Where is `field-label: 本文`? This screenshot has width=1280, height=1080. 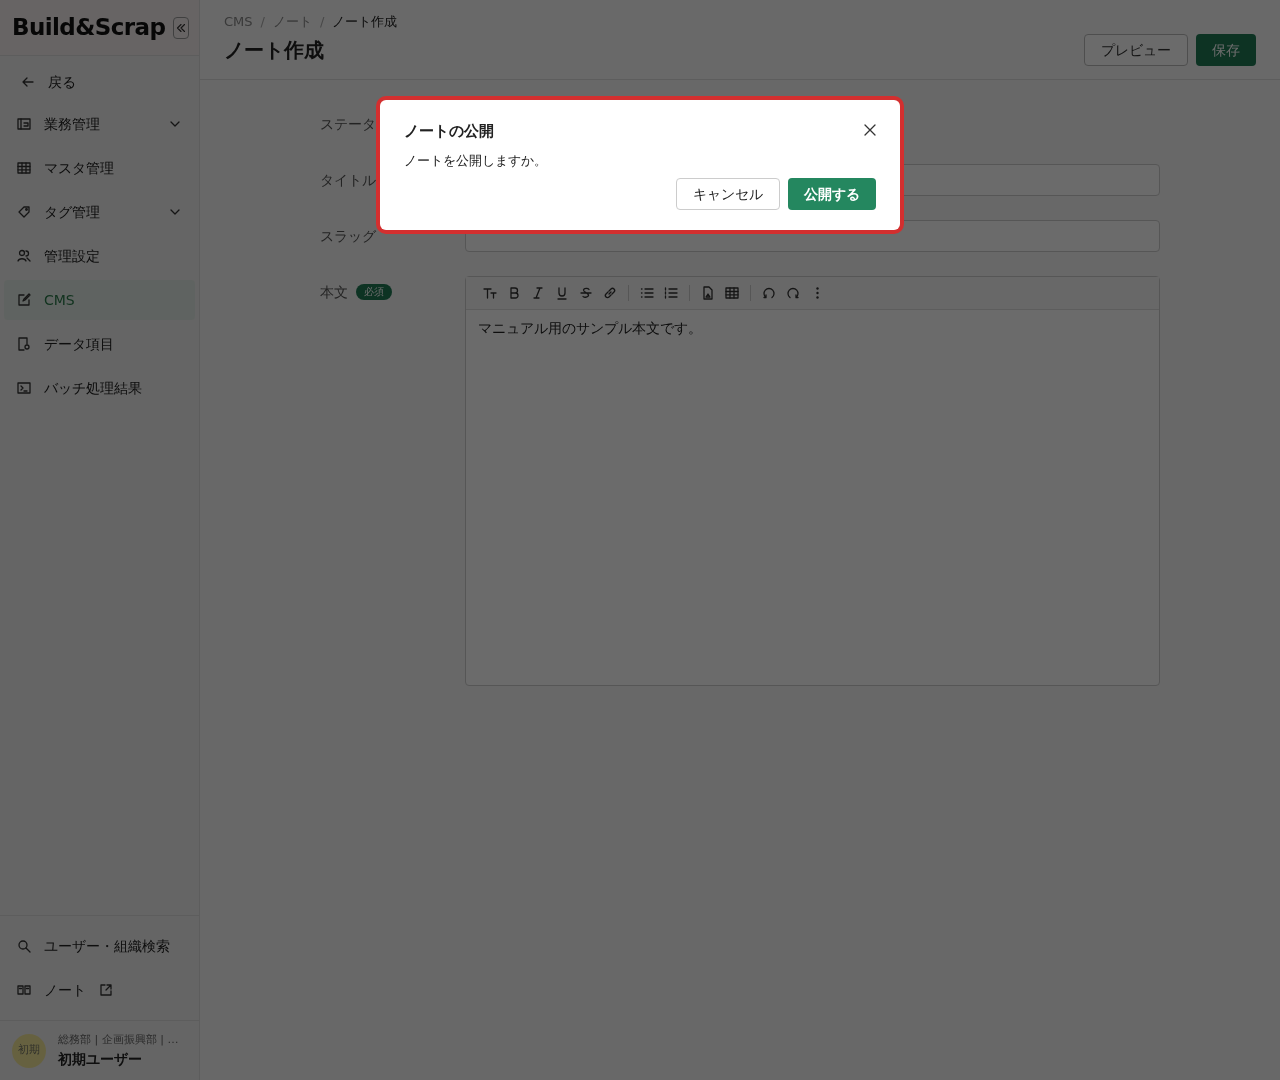 field-label: 本文 is located at coordinates (334, 292).